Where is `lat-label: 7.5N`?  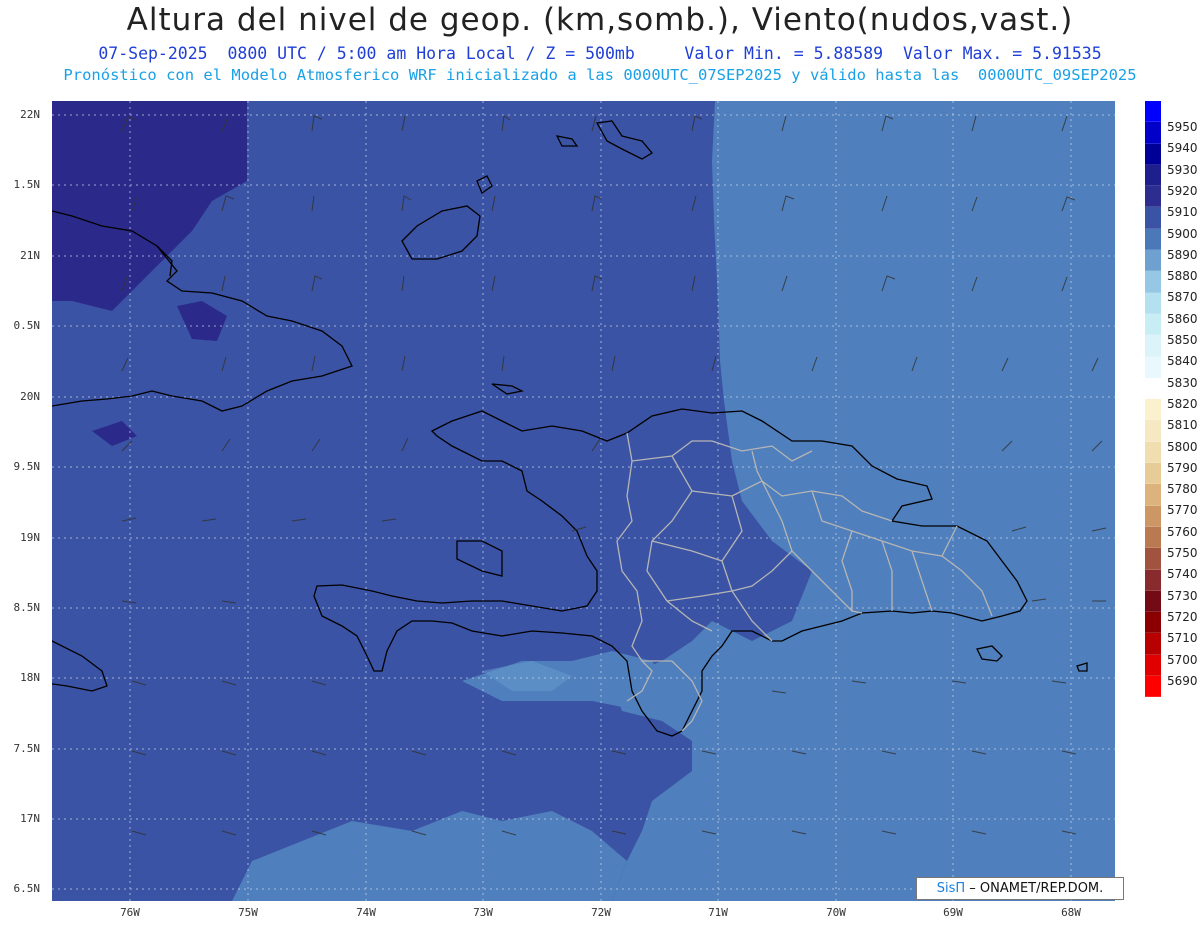
lat-label: 7.5N is located at coordinates (27, 748).